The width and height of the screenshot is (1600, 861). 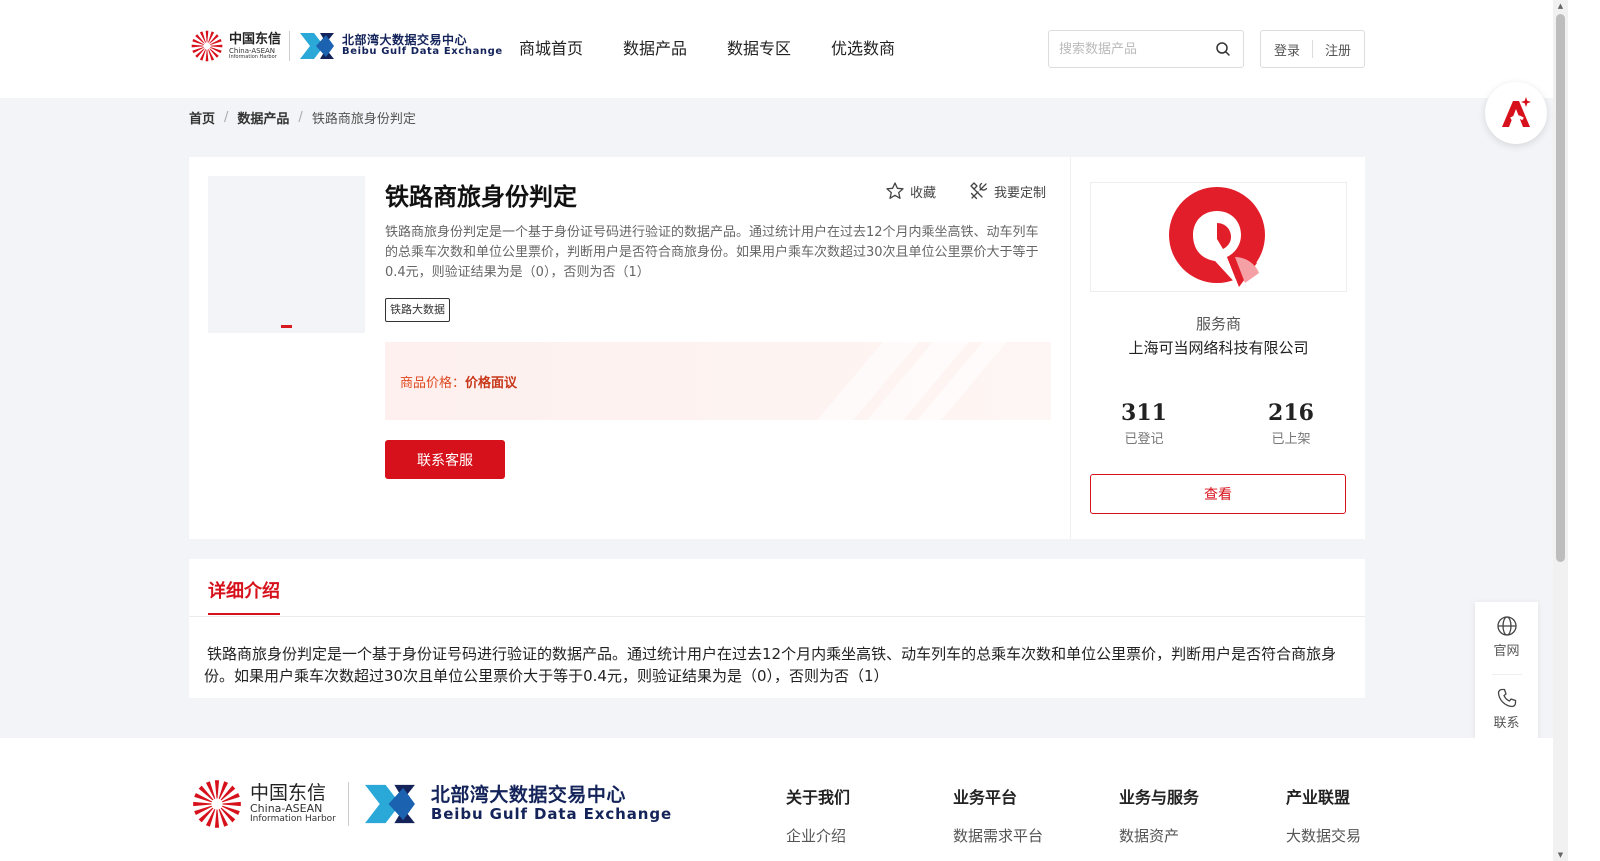 What do you see at coordinates (1159, 797) in the screenshot?
I see `footer-col-title: 业务与服务` at bounding box center [1159, 797].